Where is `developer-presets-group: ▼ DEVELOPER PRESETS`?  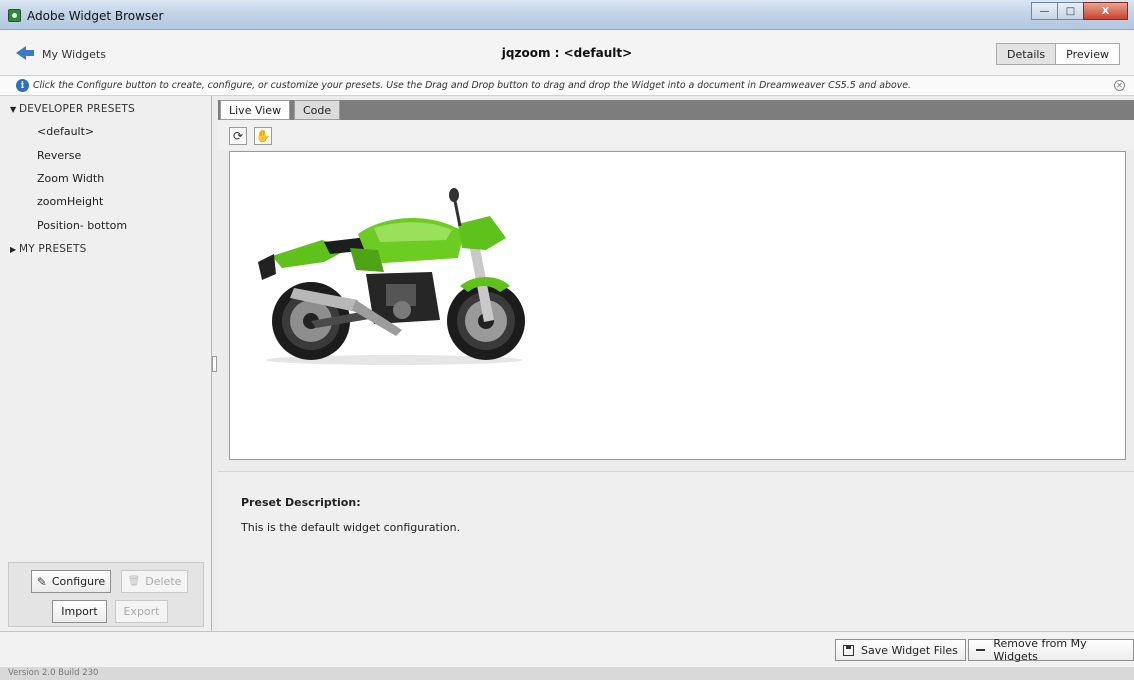 developer-presets-group: ▼ DEVELOPER PRESETS is located at coordinates (72, 109).